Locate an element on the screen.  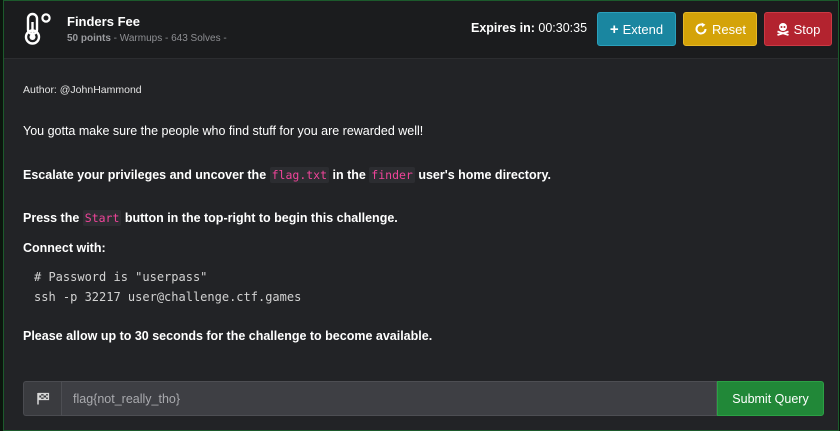
flag-filename-code: flag.txt is located at coordinates (299, 175).